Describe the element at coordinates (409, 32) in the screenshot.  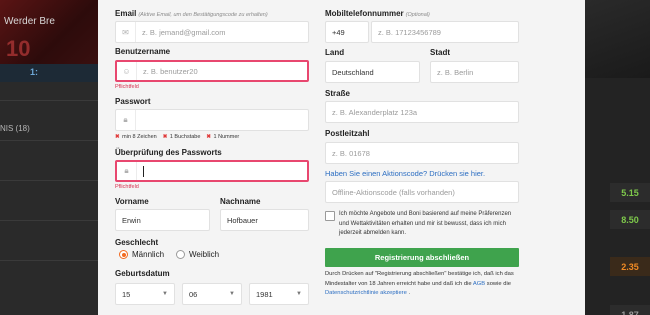
I see `mobile-placeholder: z. B. 17123456789` at that location.